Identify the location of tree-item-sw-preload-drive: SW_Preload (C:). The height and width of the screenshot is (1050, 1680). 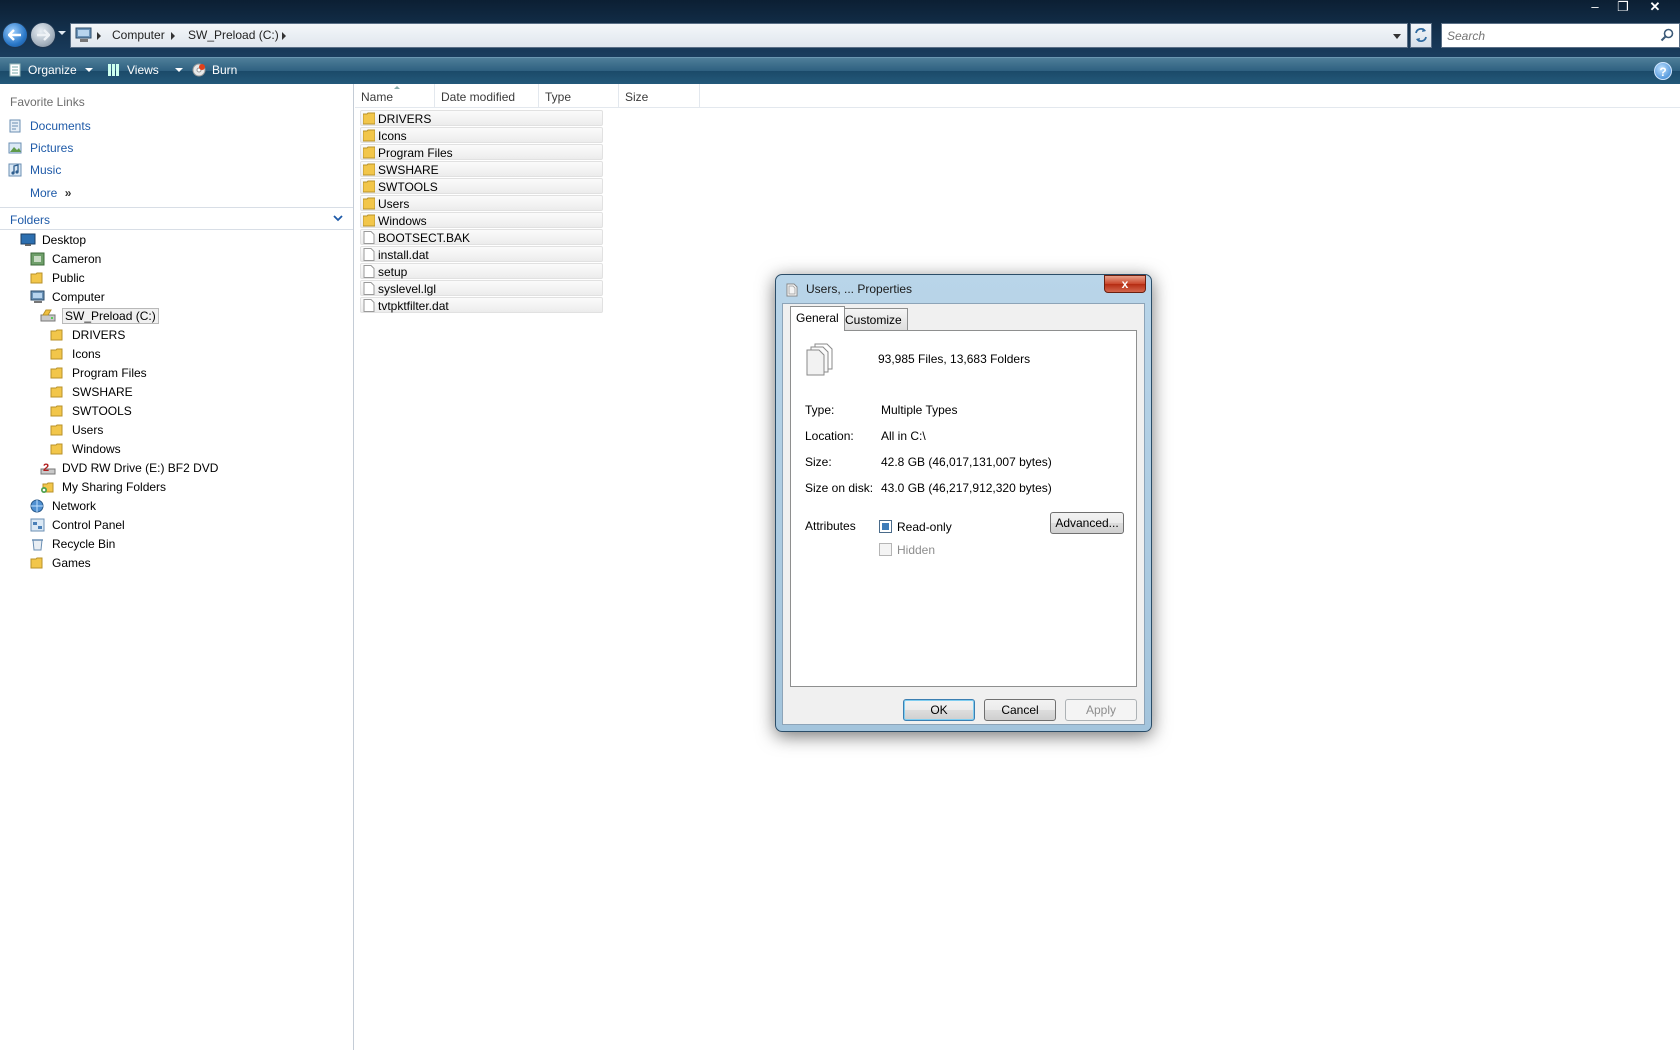
(99, 317).